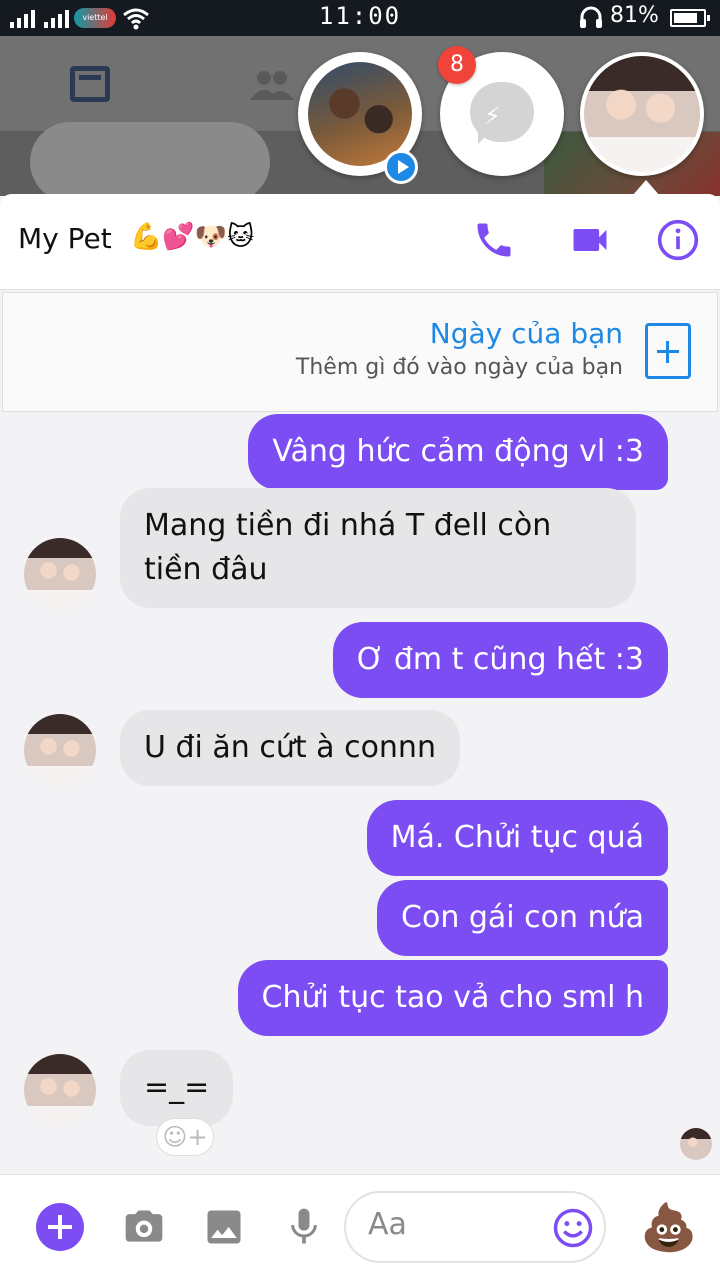 Image resolution: width=720 pixels, height=1280 pixels. What do you see at coordinates (458, 452) in the screenshot?
I see `message-bubble: Vâng hức cảm động vl :3` at bounding box center [458, 452].